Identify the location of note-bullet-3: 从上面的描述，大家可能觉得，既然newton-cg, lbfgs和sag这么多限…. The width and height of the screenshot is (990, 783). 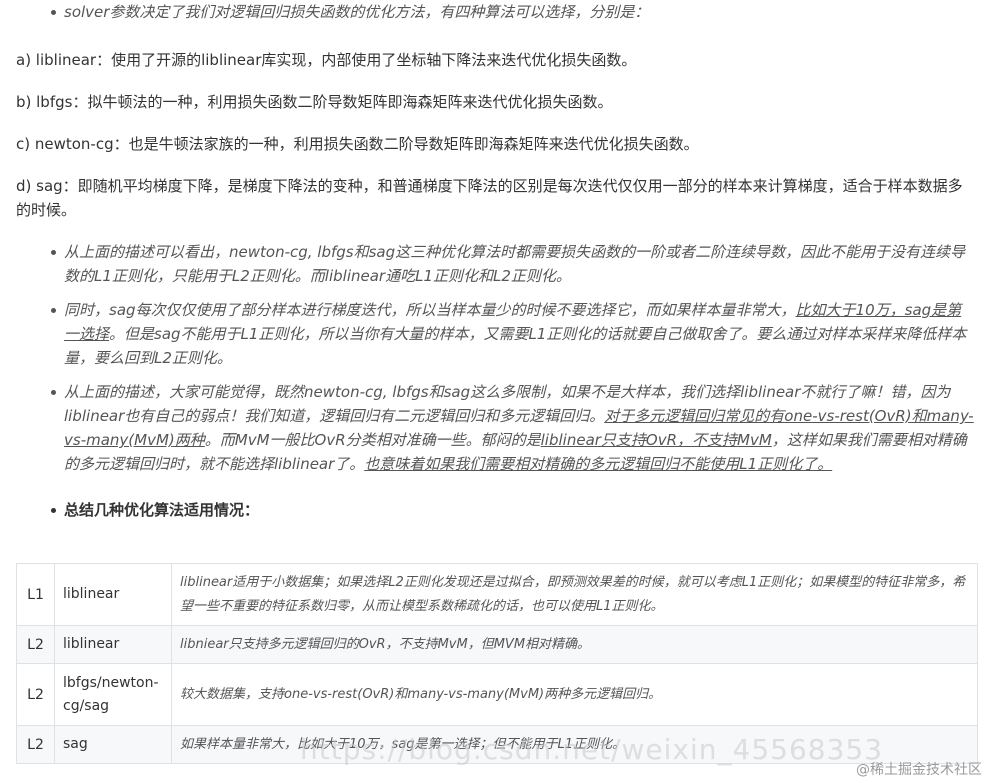
(495, 428).